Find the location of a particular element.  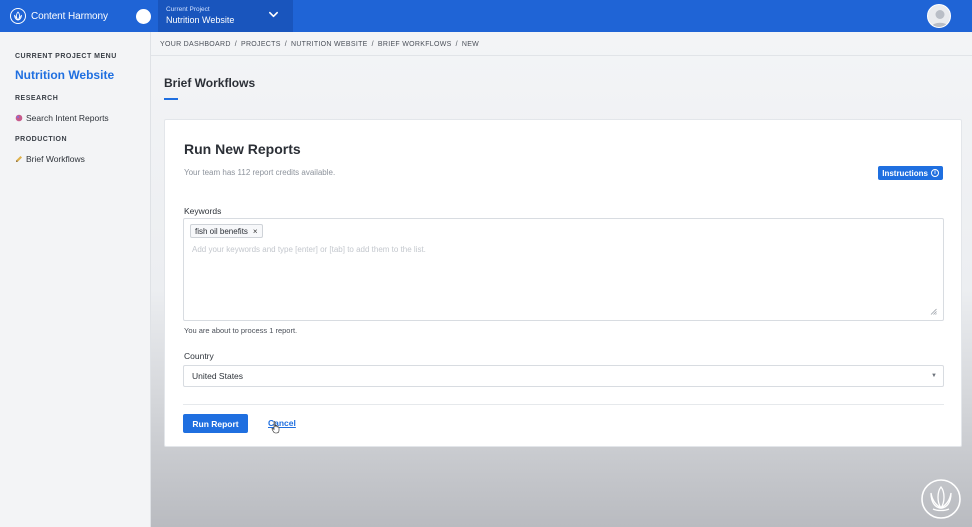

instructions-button: Instructions i is located at coordinates (910, 173).